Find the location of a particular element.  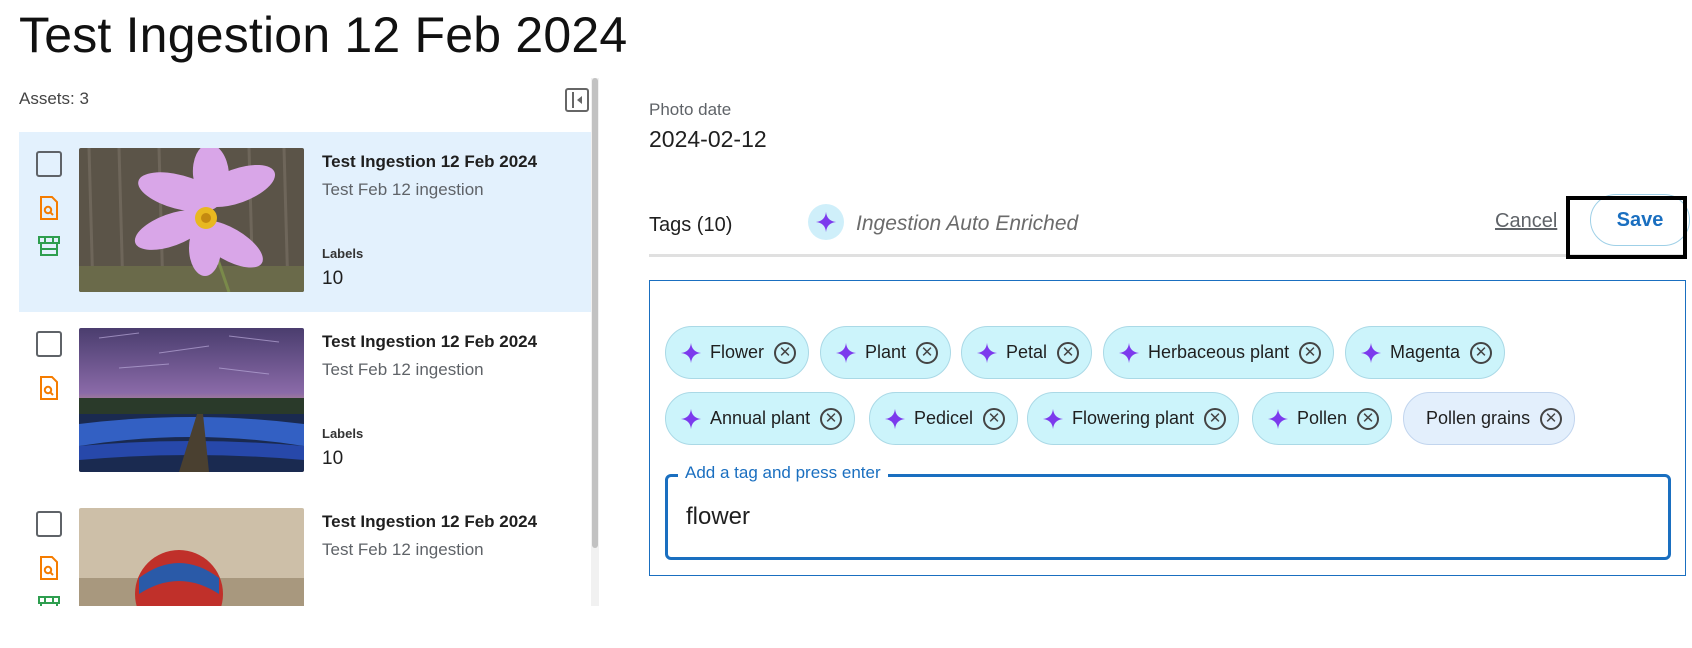

asset-thumbnail-night-field is located at coordinates (191, 400).